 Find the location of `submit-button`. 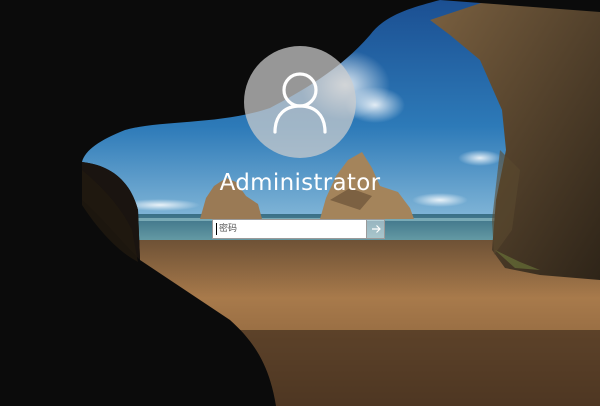

submit-button is located at coordinates (376, 229).